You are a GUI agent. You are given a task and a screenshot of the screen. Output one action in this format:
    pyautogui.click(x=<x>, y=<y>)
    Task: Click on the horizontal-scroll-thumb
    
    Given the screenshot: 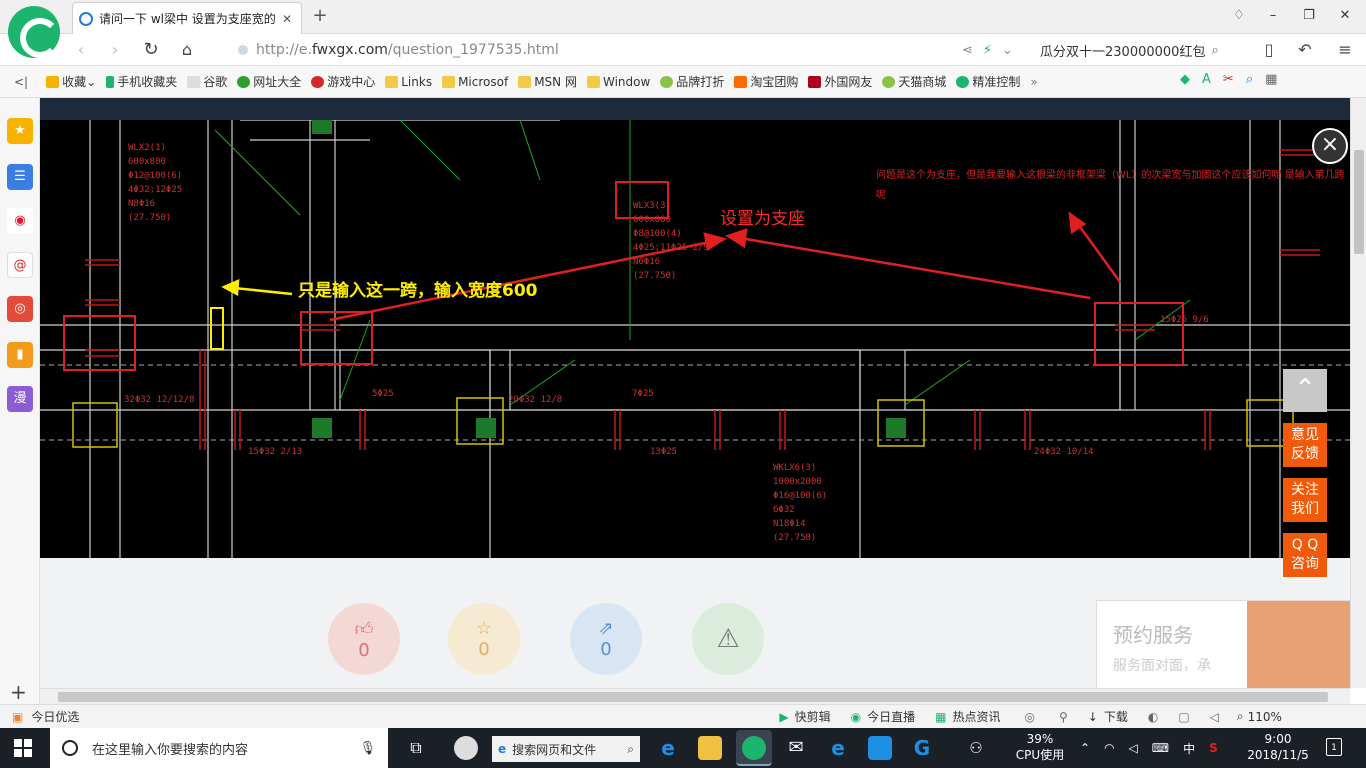 What is the action you would take?
    pyautogui.click(x=693, y=697)
    